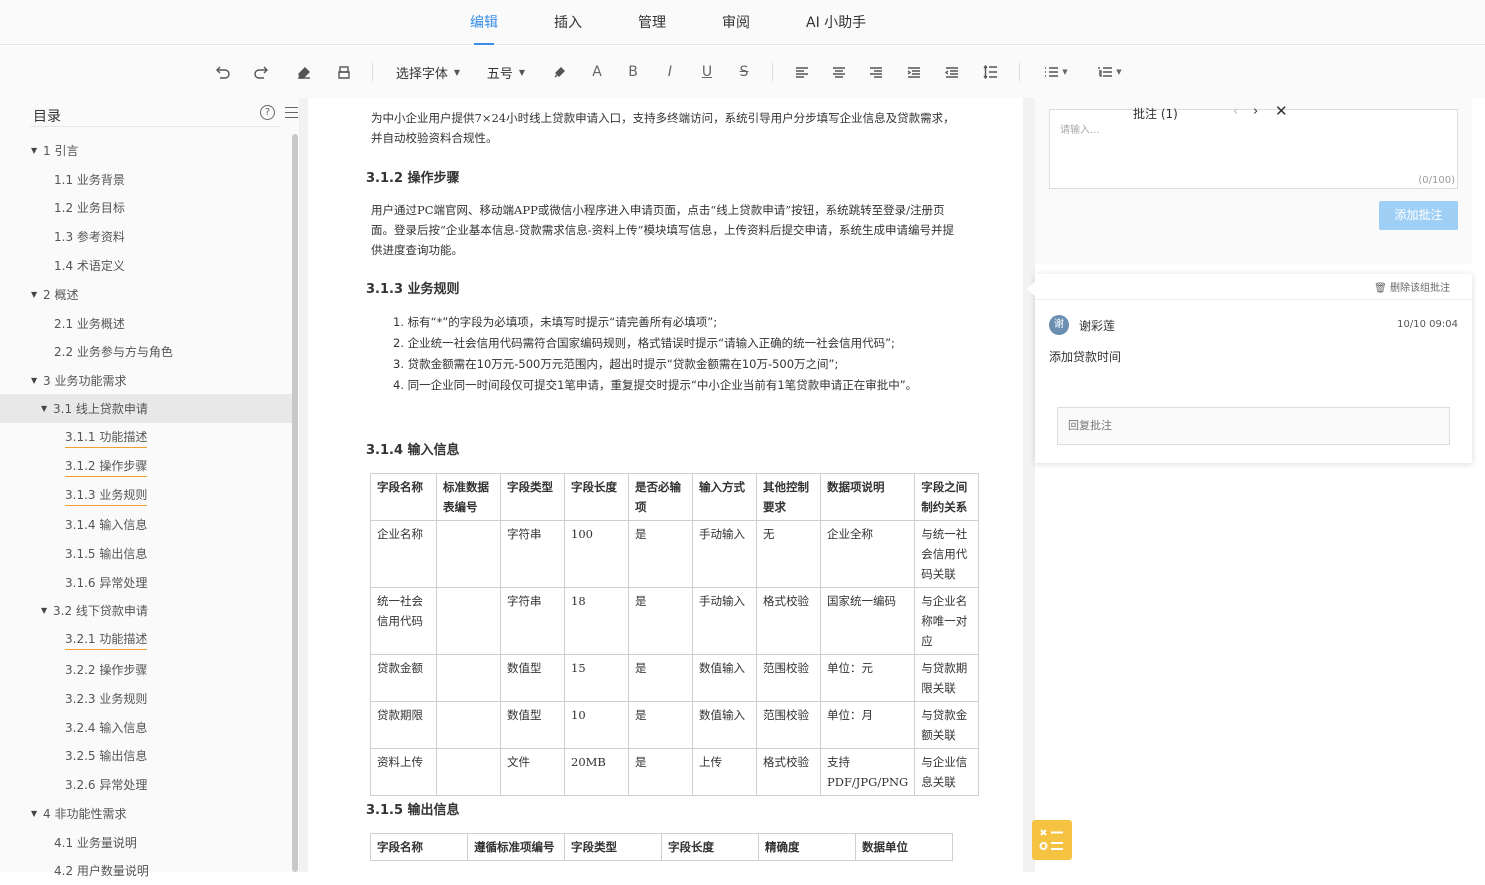  What do you see at coordinates (516, 847) in the screenshot?
I see `table-header-cell: 遵循标准项编号` at bounding box center [516, 847].